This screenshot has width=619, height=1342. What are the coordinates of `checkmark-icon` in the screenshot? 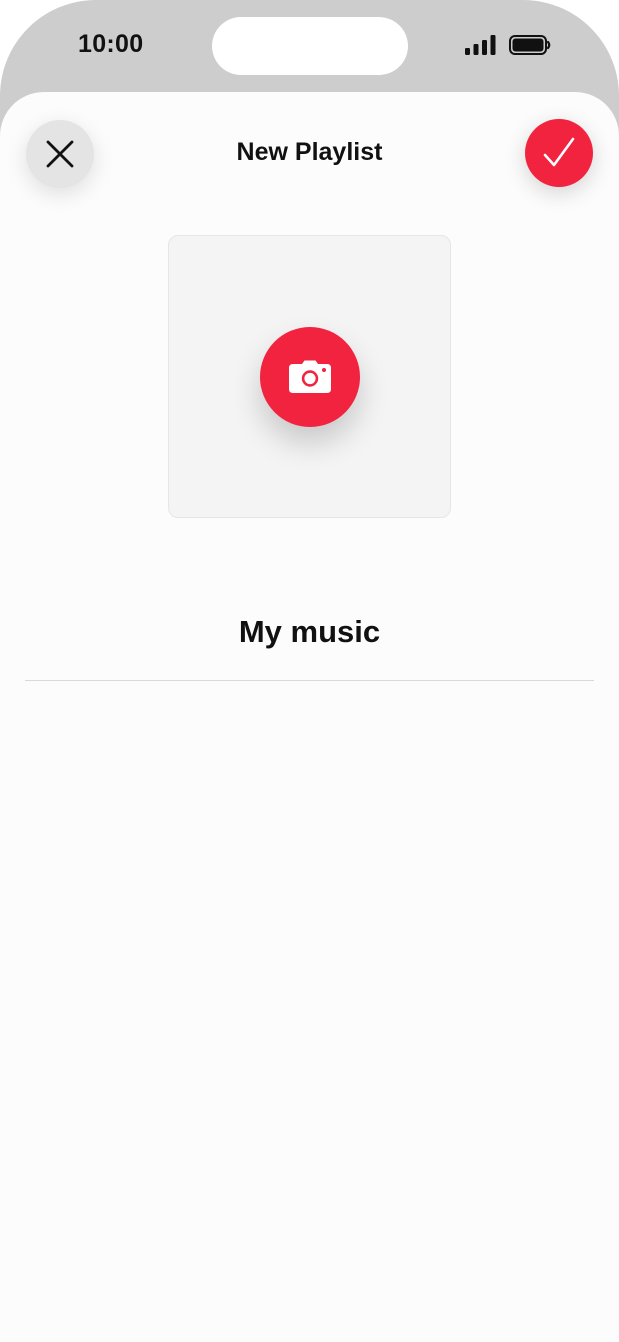 It's located at (559, 152).